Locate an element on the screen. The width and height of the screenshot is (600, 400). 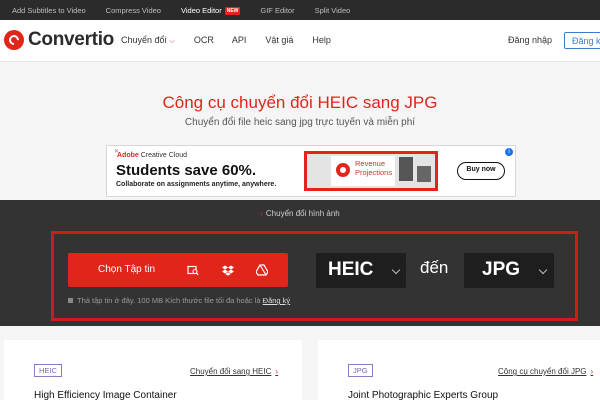
from-format-value: HEIC is located at coordinates (351, 269).